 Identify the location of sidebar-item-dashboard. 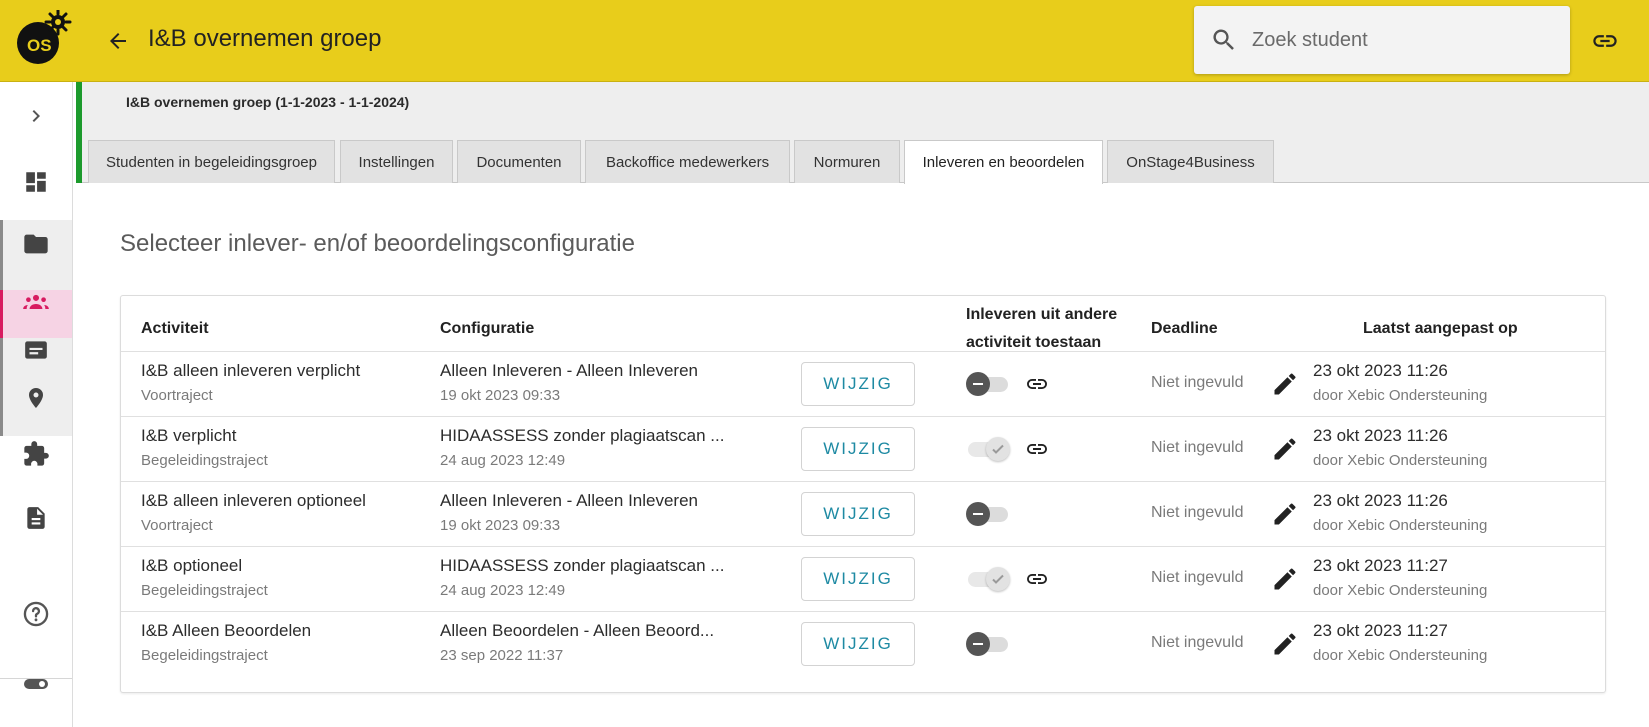
(36, 182).